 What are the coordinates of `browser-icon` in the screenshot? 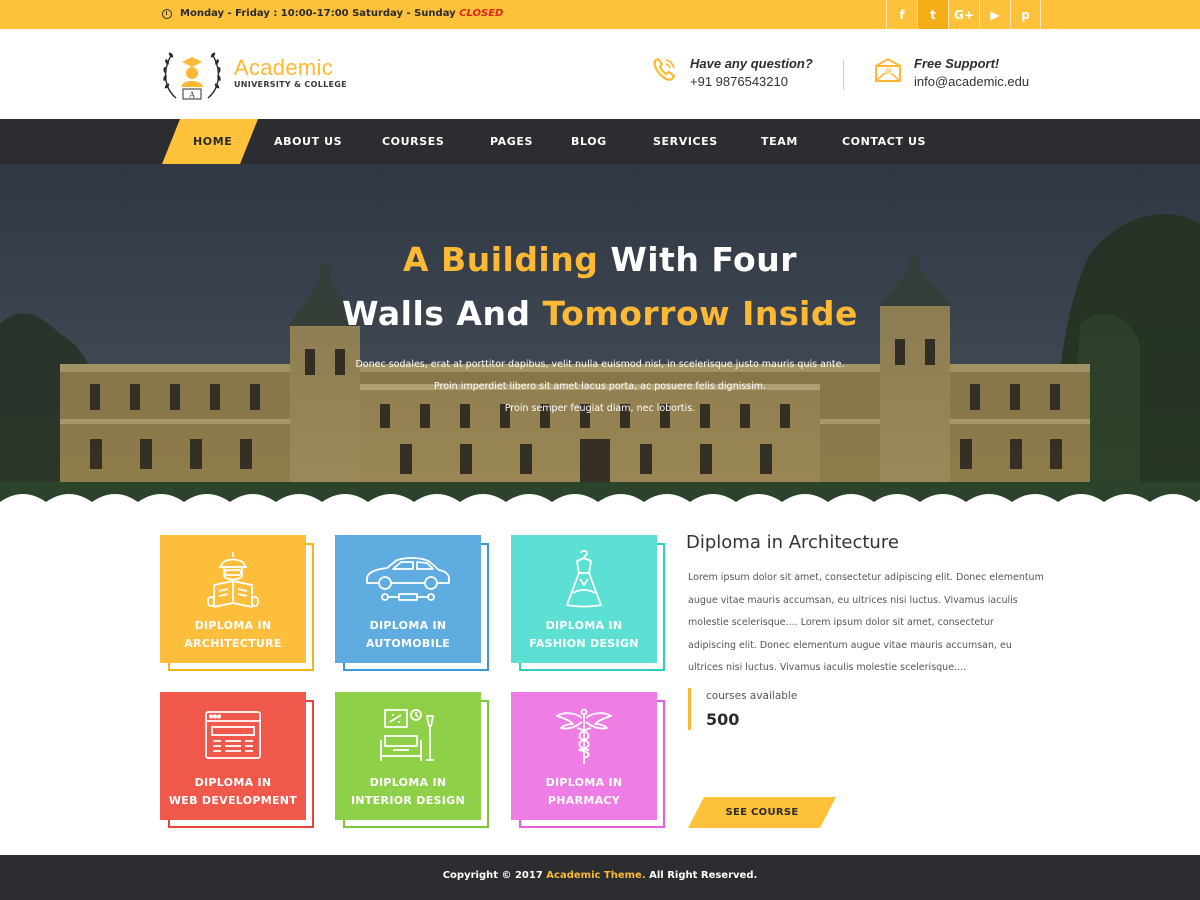 It's located at (233, 735).